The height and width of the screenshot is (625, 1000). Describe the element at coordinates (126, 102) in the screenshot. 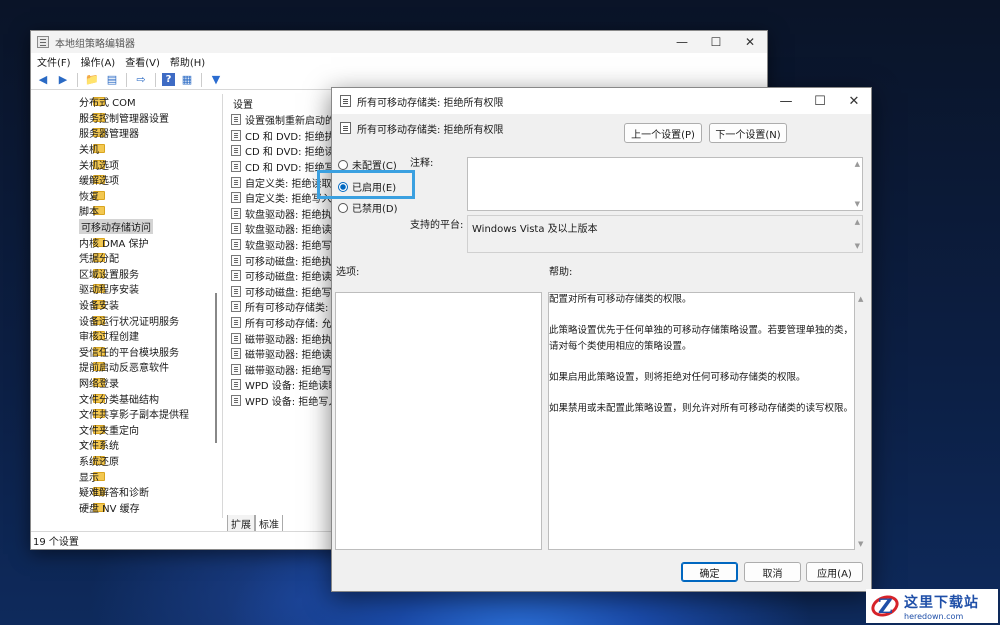

I see `tree-item: › 分布式 COM` at that location.